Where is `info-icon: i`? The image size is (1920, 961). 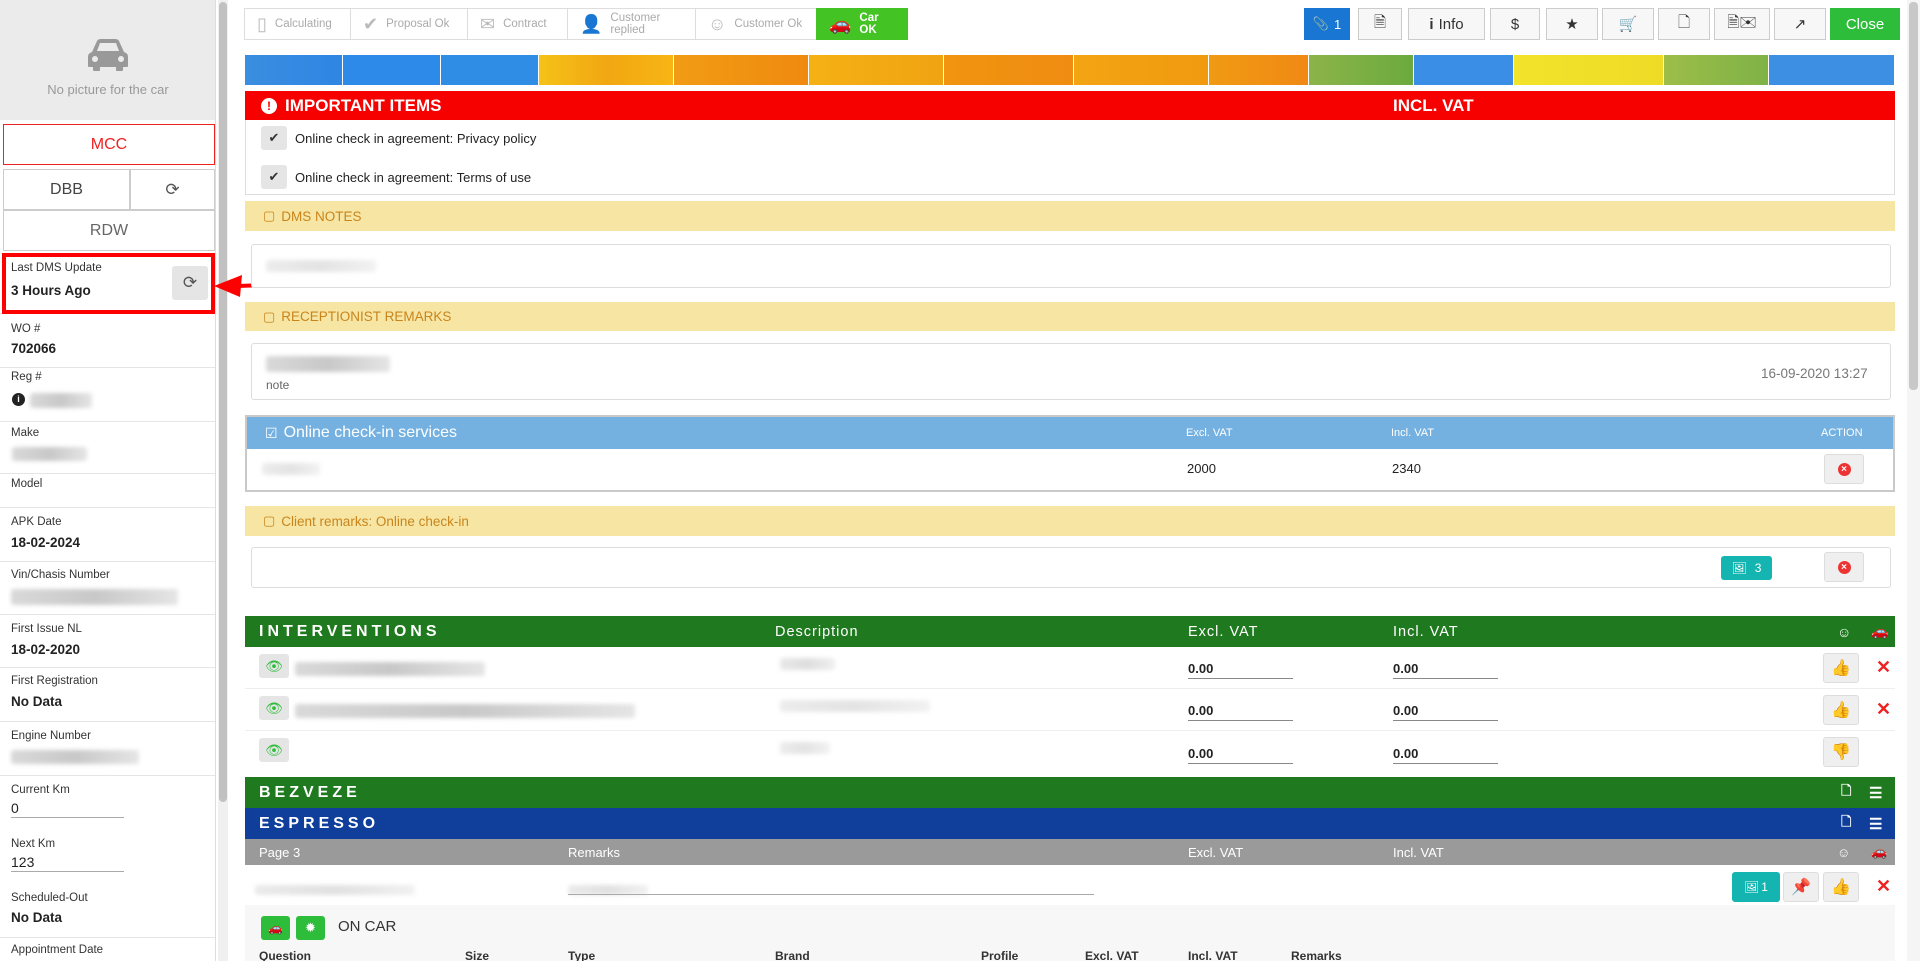 info-icon: i is located at coordinates (18, 399).